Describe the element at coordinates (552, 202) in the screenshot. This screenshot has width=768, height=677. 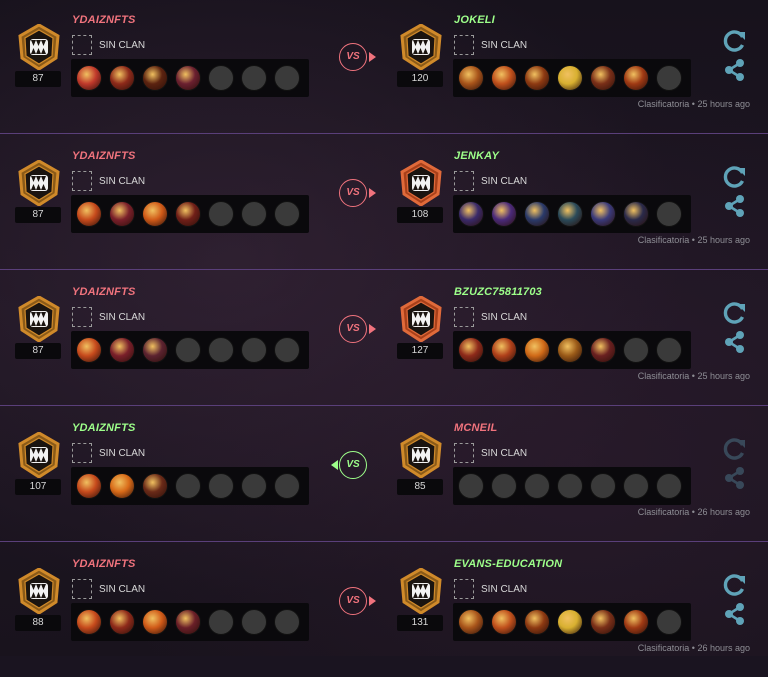
I see `opponent-panel: 108 JENKAY SIN CLAN` at that location.